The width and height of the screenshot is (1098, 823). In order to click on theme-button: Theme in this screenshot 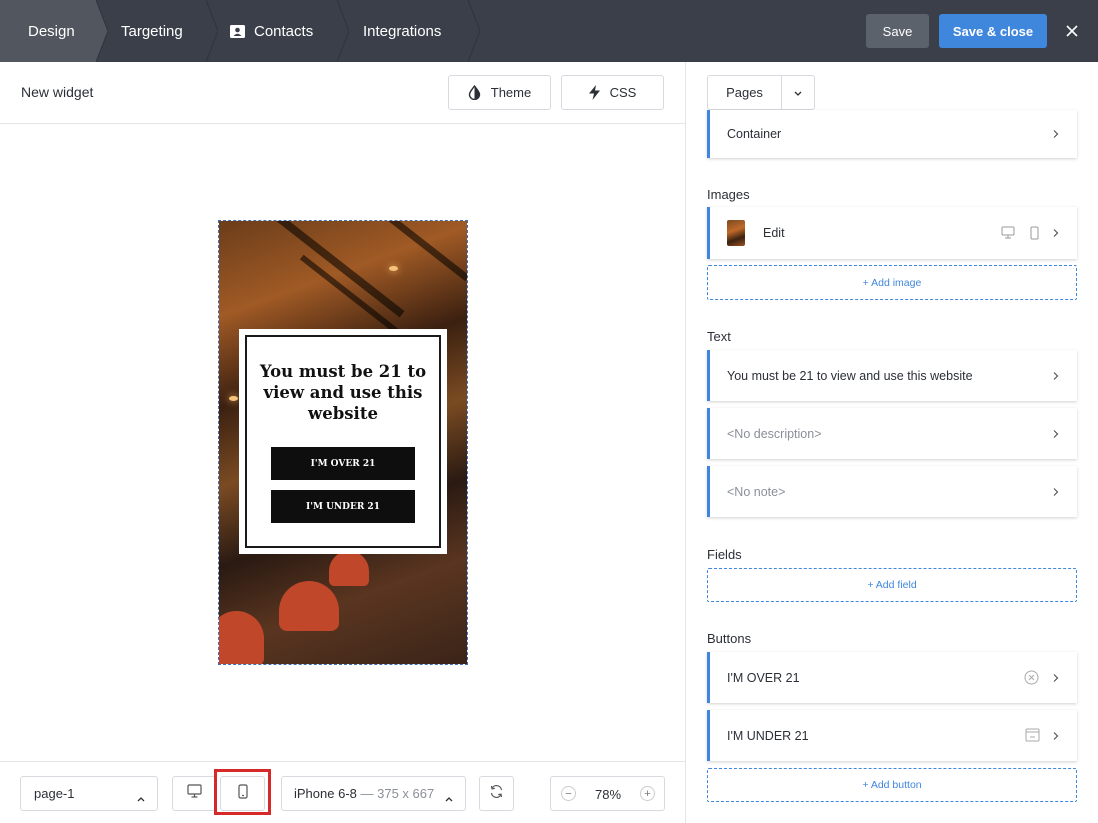, I will do `click(499, 92)`.